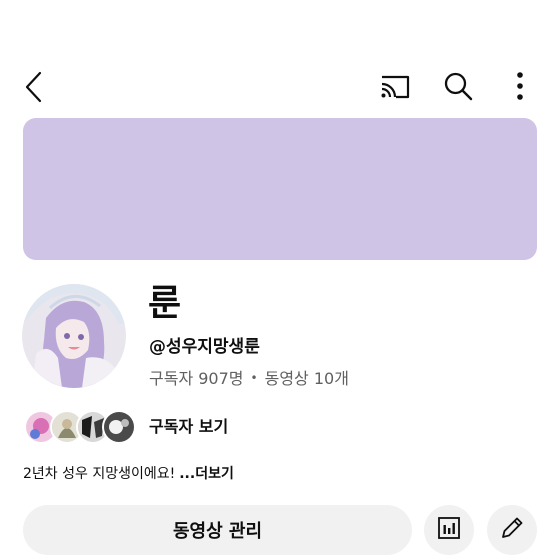 The width and height of the screenshot is (560, 560). What do you see at coordinates (249, 378) in the screenshot?
I see `channel-stats: 구독자 907명 • 동영상 10개` at bounding box center [249, 378].